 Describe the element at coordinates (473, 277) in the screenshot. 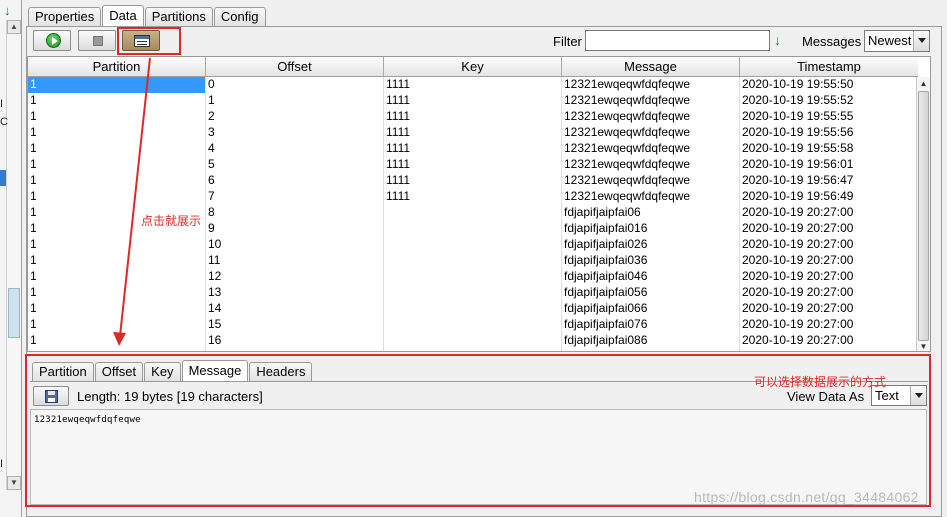

I see `table-row: 1 12 fdjapifjaipfai046 2020-10-19 20:27:00` at that location.